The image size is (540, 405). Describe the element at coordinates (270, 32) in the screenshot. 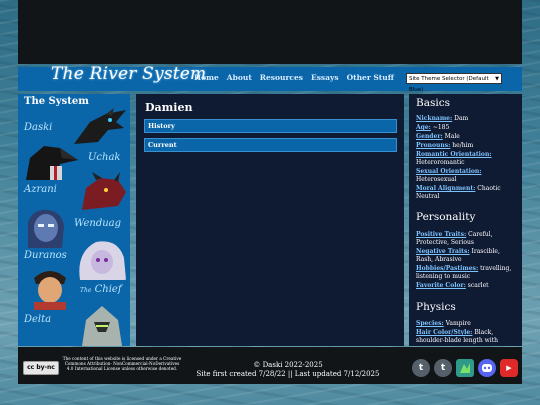

I see `header-banner` at that location.